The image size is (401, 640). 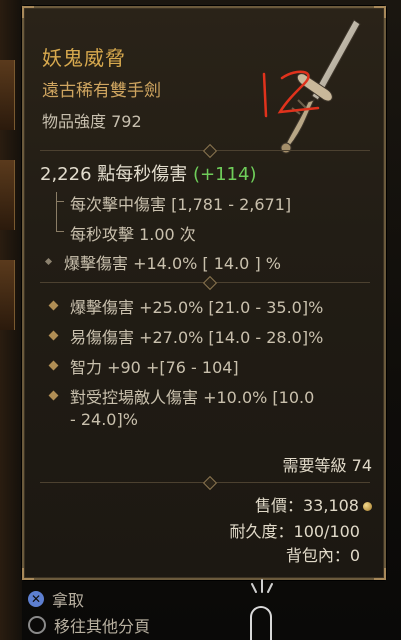 What do you see at coordinates (307, 505) in the screenshot?
I see `sell-price: 售價：33,108` at bounding box center [307, 505].